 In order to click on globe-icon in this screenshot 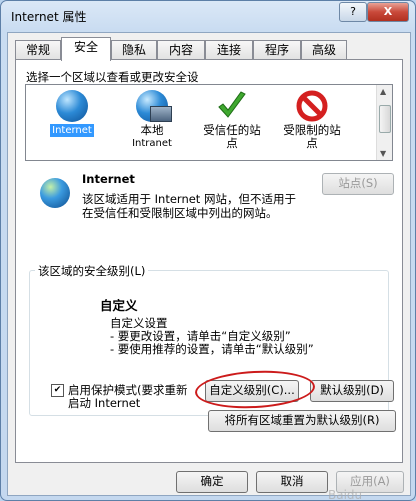, I will do `click(72, 106)`.